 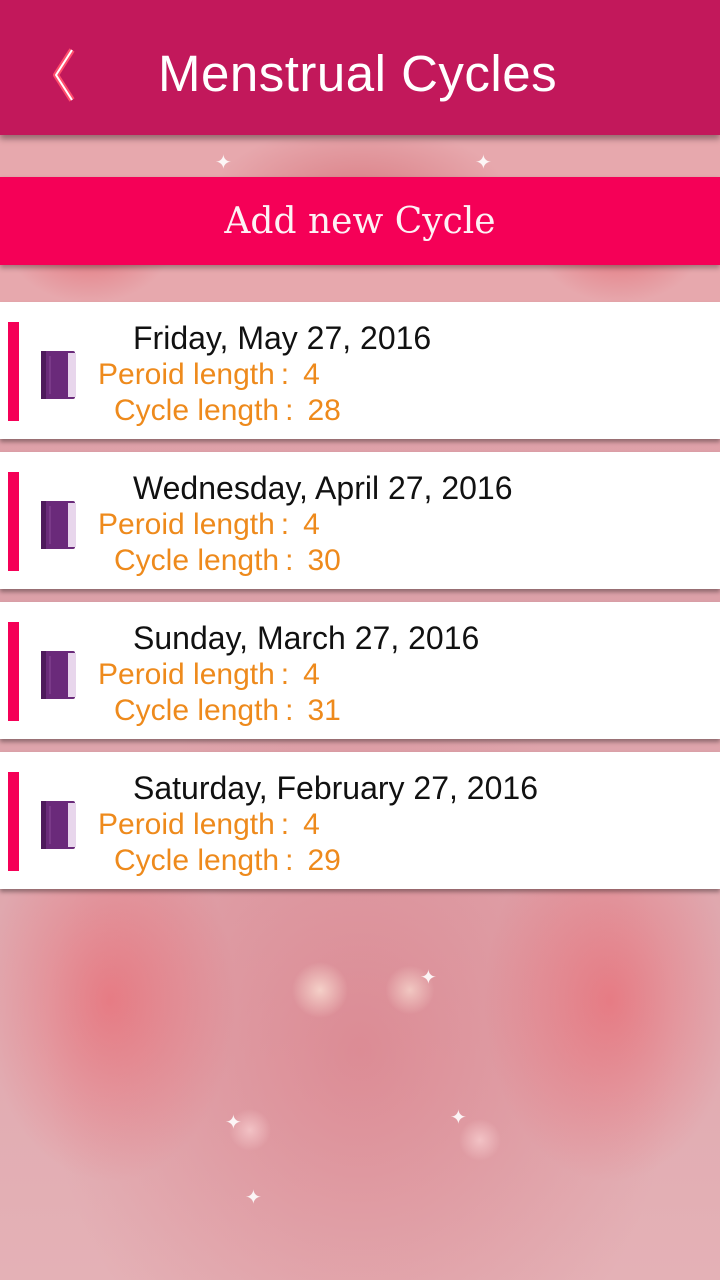 What do you see at coordinates (358, 73) in the screenshot?
I see `page-title: Menstrual Cycles` at bounding box center [358, 73].